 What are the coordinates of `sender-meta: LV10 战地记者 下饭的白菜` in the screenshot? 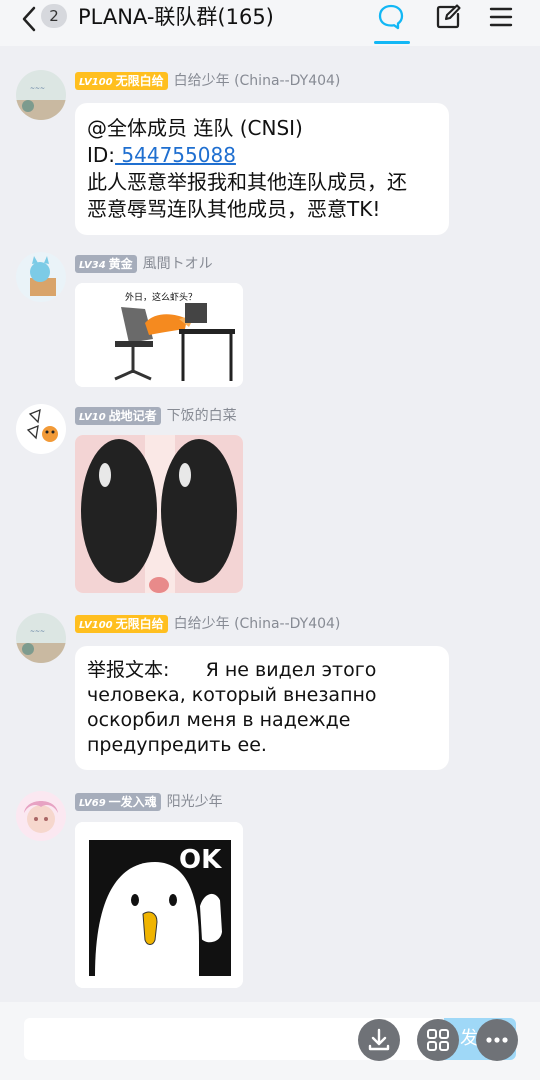 It's located at (156, 416).